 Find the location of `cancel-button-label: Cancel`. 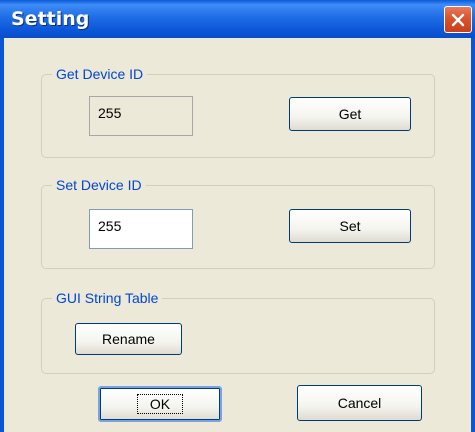

cancel-button-label: Cancel is located at coordinates (359, 403).